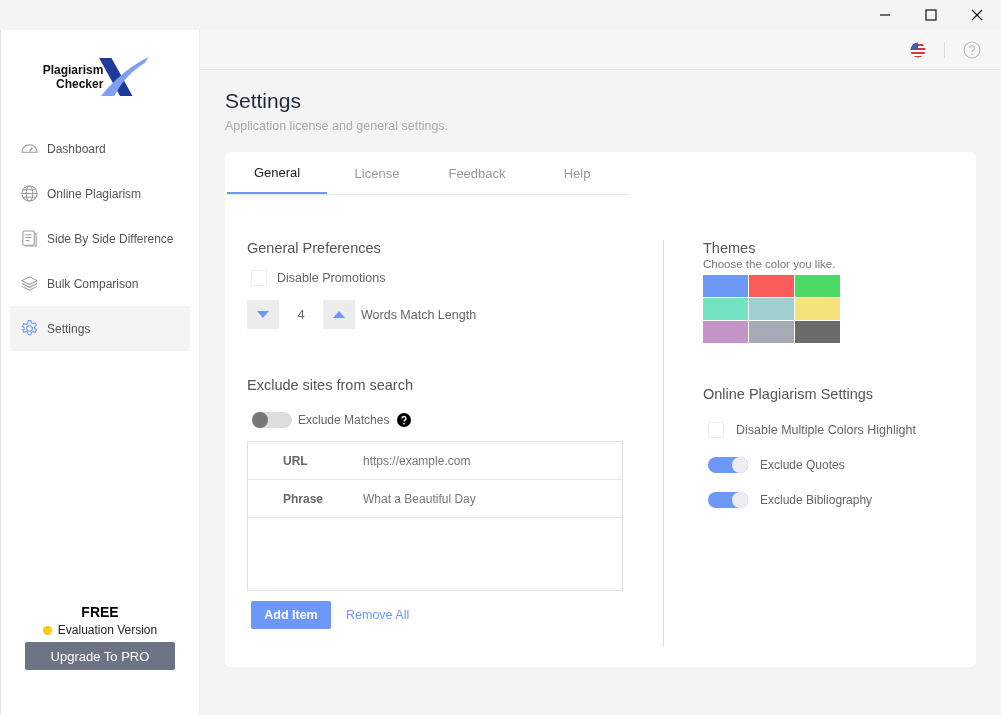 The width and height of the screenshot is (1001, 715). Describe the element at coordinates (295, 460) in the screenshot. I see `table-cell-text: URL` at that location.